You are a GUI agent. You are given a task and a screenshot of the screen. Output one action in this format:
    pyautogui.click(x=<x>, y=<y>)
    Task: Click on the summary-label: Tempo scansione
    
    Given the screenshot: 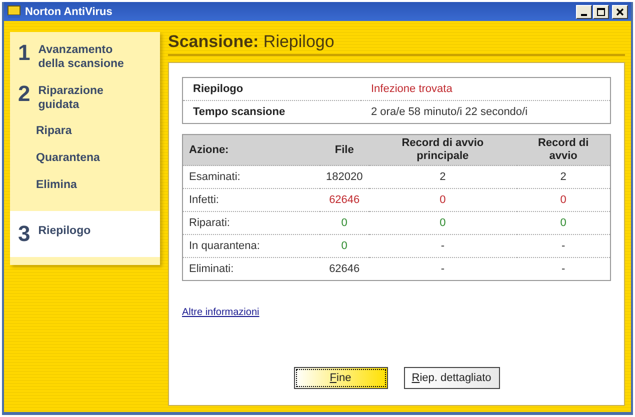 What is the action you would take?
    pyautogui.click(x=271, y=112)
    